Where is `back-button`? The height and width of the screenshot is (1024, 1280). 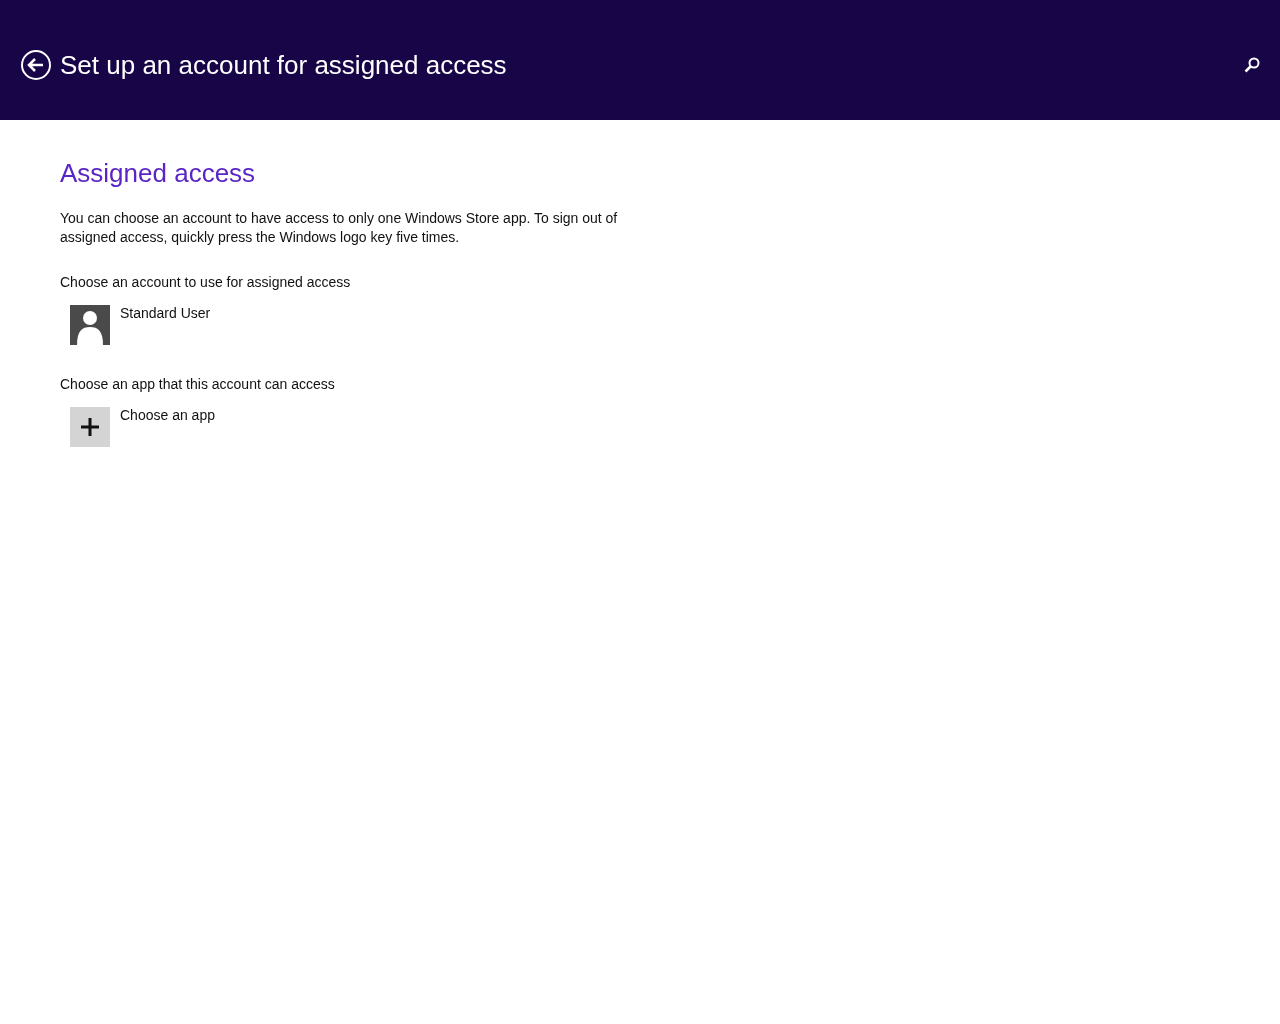
back-button is located at coordinates (36, 65).